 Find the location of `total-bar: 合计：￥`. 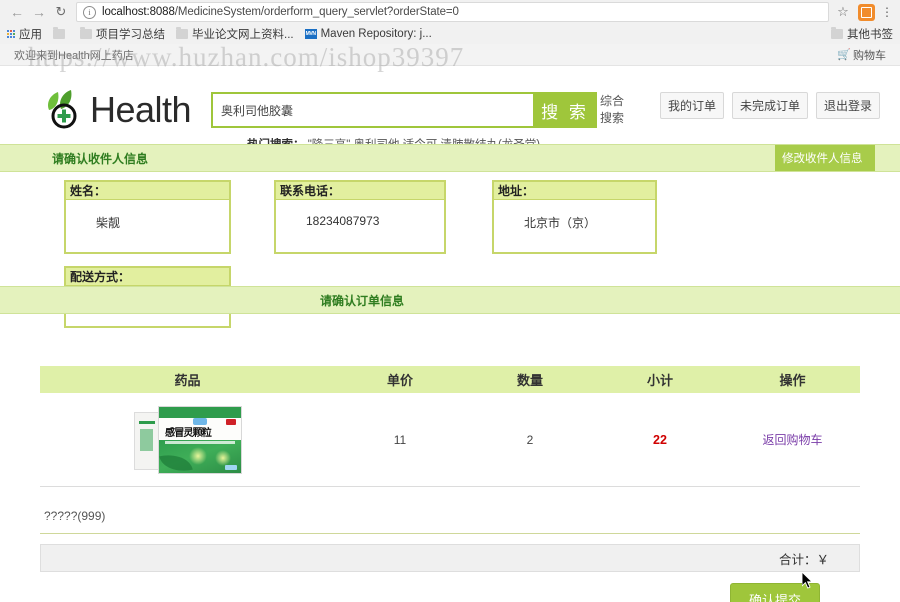

total-bar: 合计：￥ is located at coordinates (450, 558).